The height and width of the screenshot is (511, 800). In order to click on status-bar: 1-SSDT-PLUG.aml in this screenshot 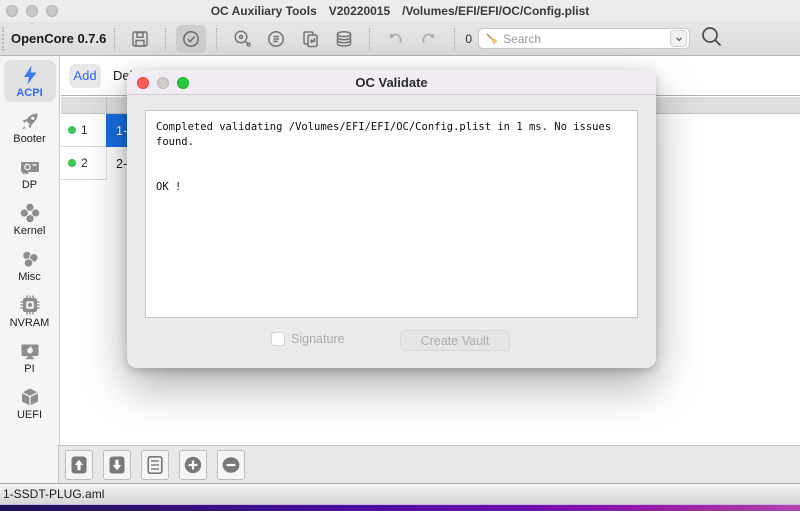, I will do `click(400, 493)`.